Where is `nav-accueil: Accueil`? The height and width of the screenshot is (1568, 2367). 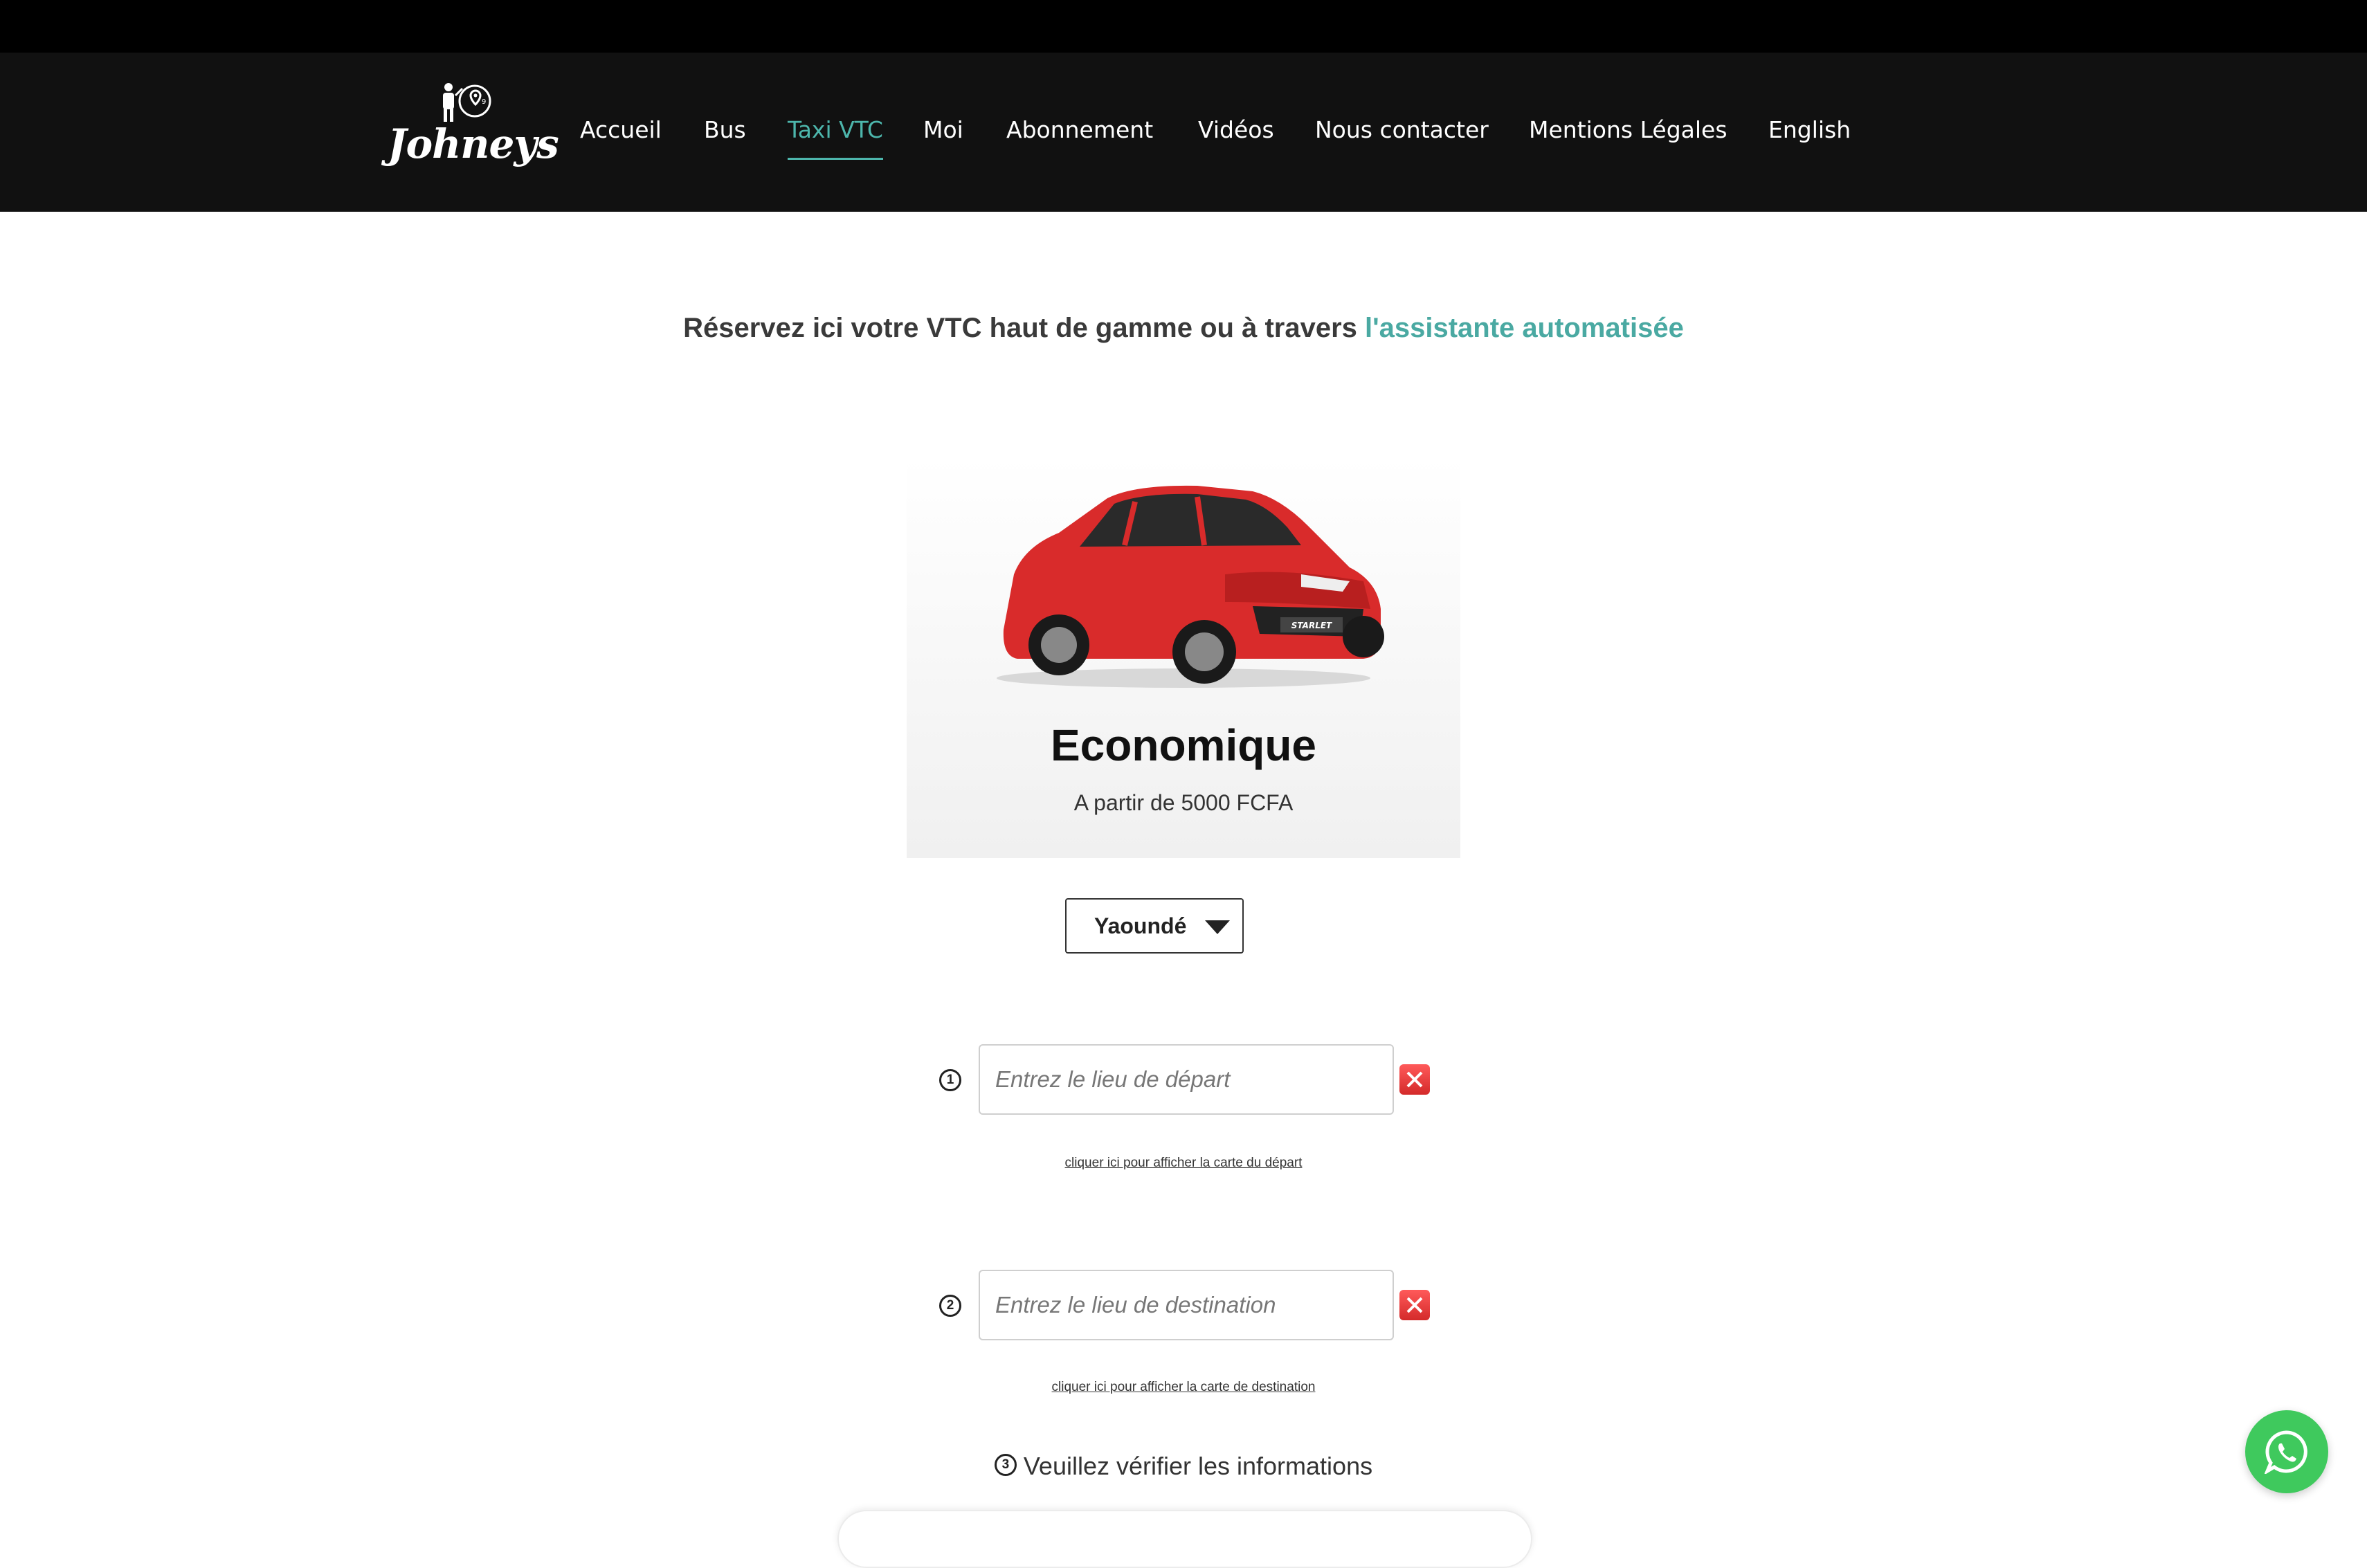
nav-accueil: Accueil is located at coordinates (621, 129).